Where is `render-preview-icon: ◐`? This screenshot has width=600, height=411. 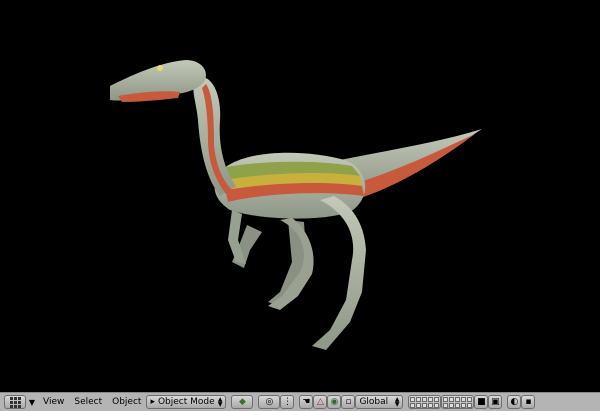 render-preview-icon: ◐ is located at coordinates (514, 402).